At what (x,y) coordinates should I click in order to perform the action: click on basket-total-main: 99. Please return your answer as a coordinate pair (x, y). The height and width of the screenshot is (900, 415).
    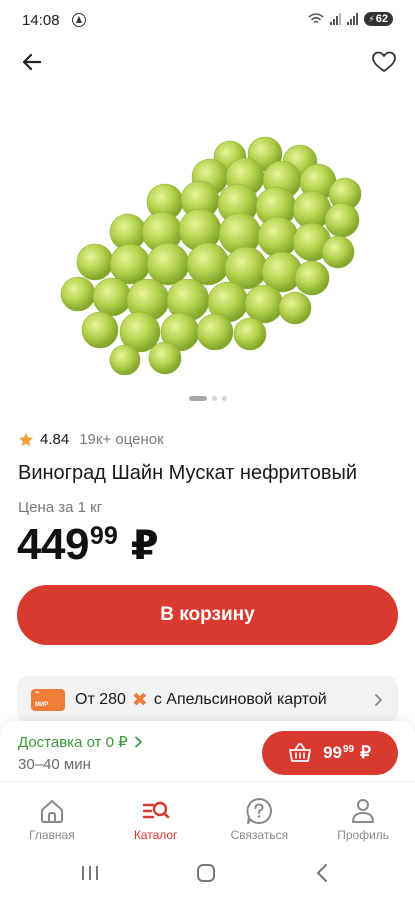
    Looking at the image, I should click on (332, 752).